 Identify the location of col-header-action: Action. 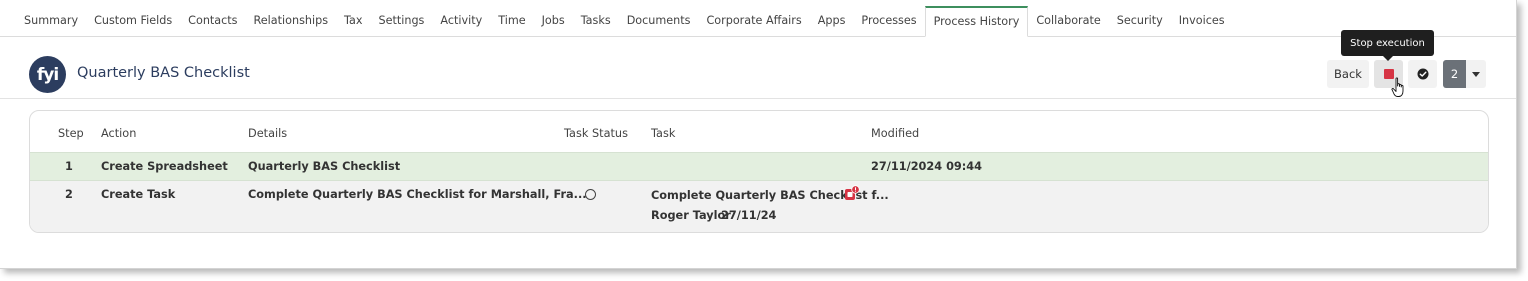
(119, 133).